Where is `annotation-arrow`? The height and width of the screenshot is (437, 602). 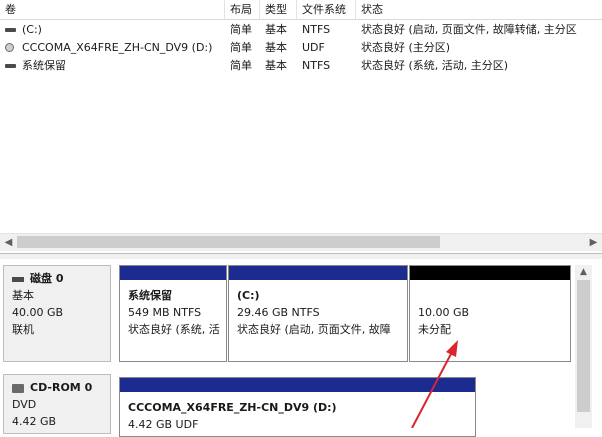
annotation-arrow is located at coordinates (434, 384).